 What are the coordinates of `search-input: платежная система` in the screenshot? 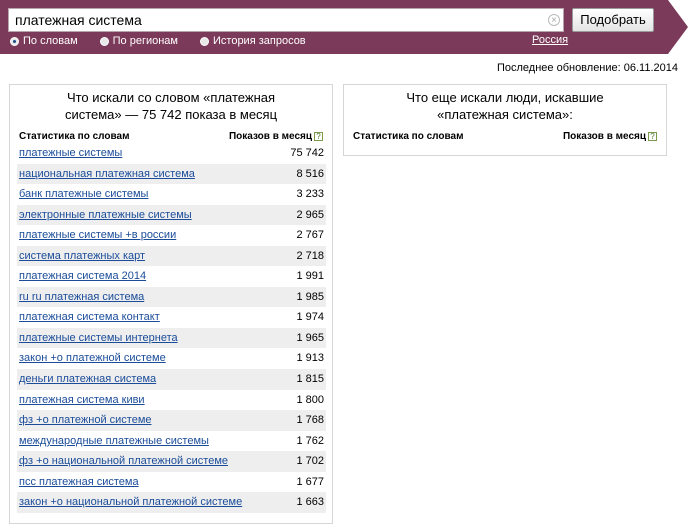 It's located at (286, 20).